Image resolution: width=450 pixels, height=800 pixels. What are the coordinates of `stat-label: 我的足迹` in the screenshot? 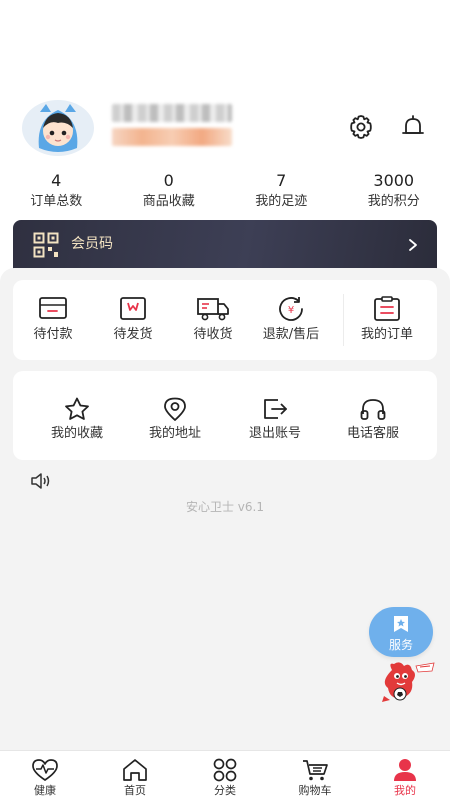 It's located at (281, 201).